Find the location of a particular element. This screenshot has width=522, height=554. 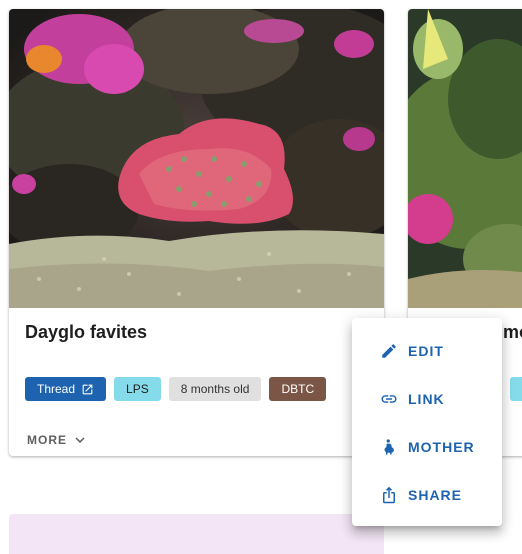

pencil-icon is located at coordinates (389, 351).